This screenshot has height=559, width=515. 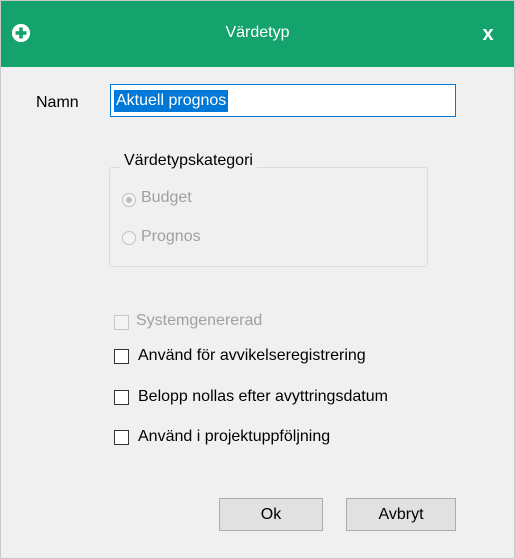 I want to click on checkbox-avvikelseregistrering-label: Använd för avvikelseregistrering, so click(x=252, y=355).